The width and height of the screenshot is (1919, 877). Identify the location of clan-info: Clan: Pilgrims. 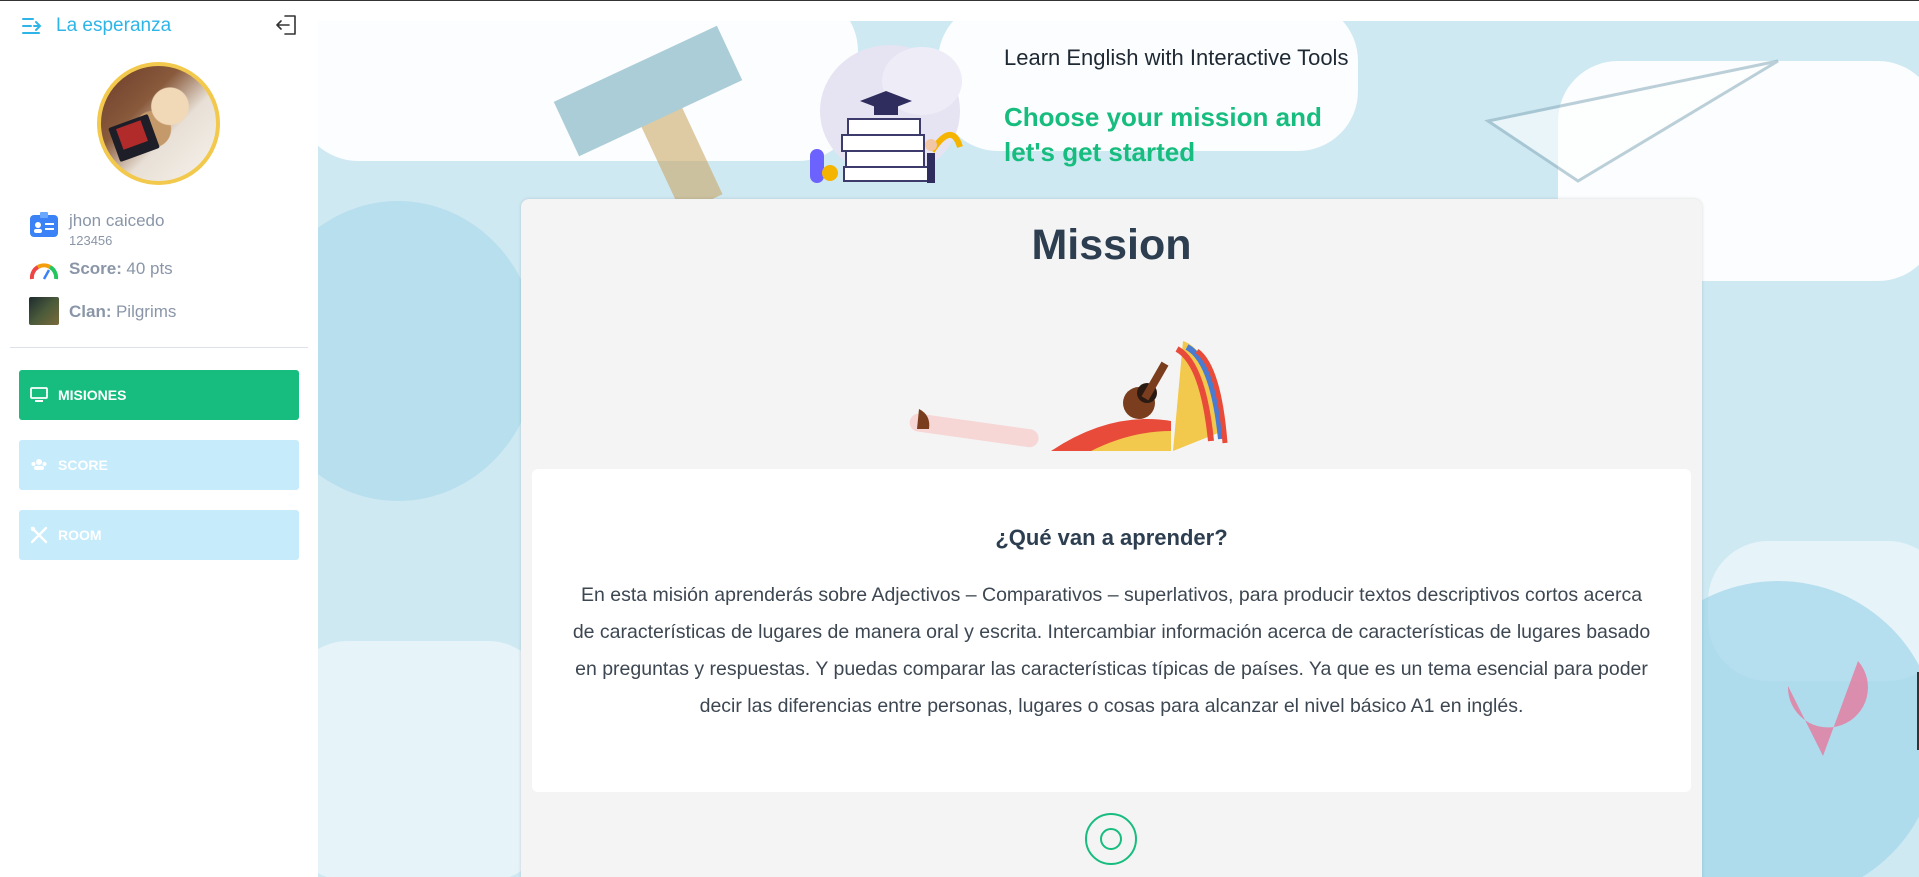
(102, 311).